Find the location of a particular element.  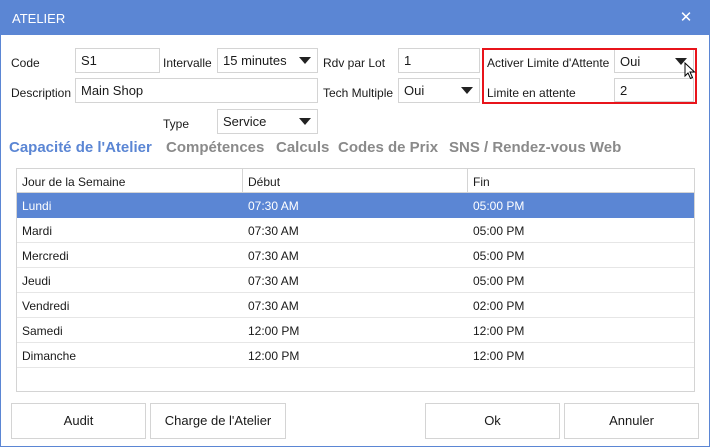

title-bar: ATELIER ✕ is located at coordinates (355, 18).